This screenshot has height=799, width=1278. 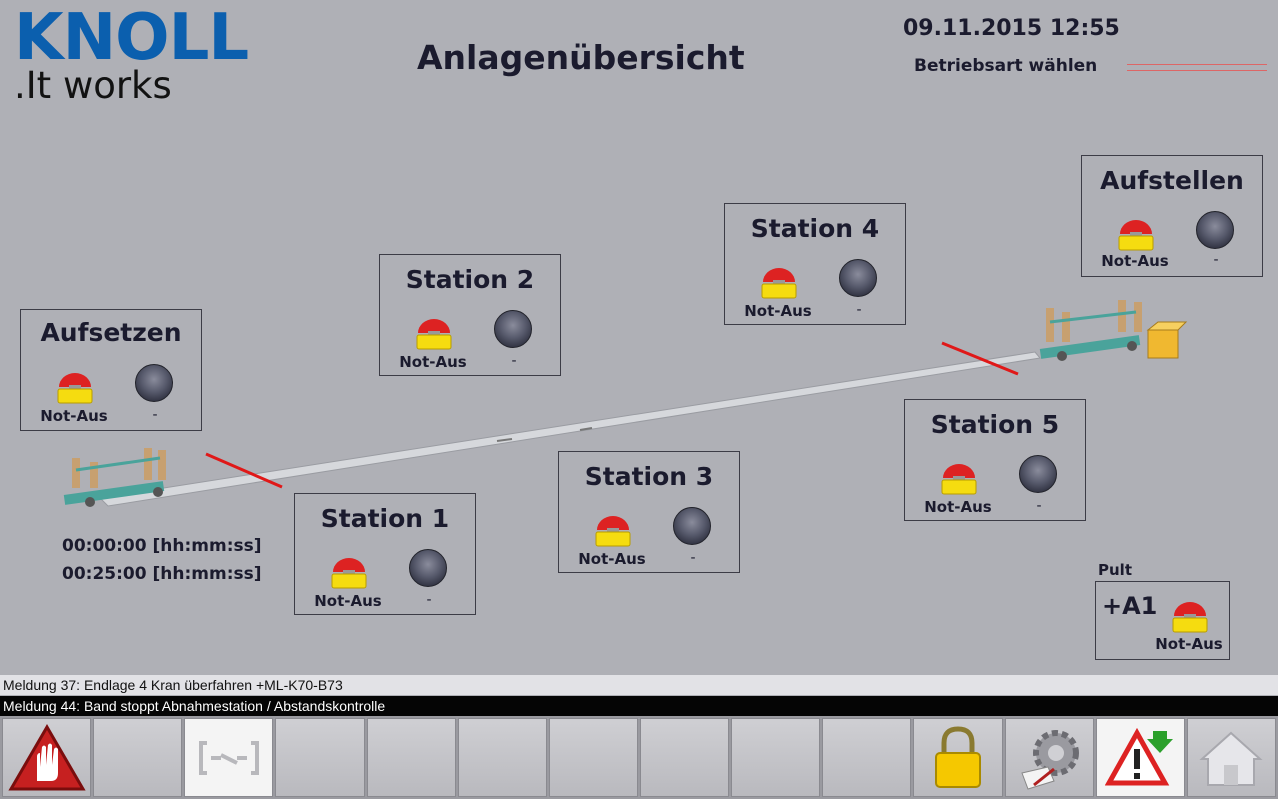 I want to click on emergency-stop-button, so click(x=47, y=757).